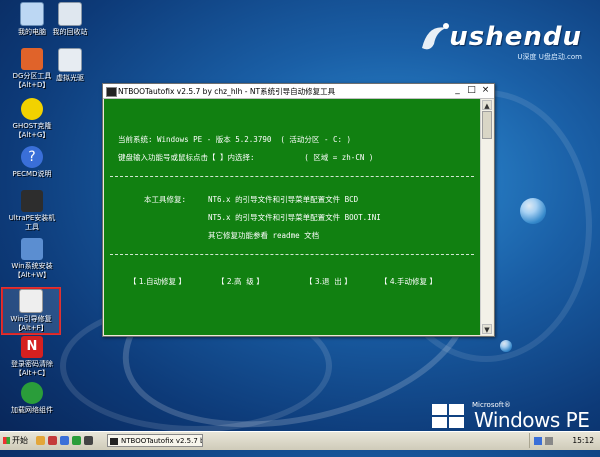 The height and width of the screenshot is (457, 600). What do you see at coordinates (70, 78) in the screenshot?
I see `desktop-icon-label: 虚拟光驱` at bounding box center [70, 78].